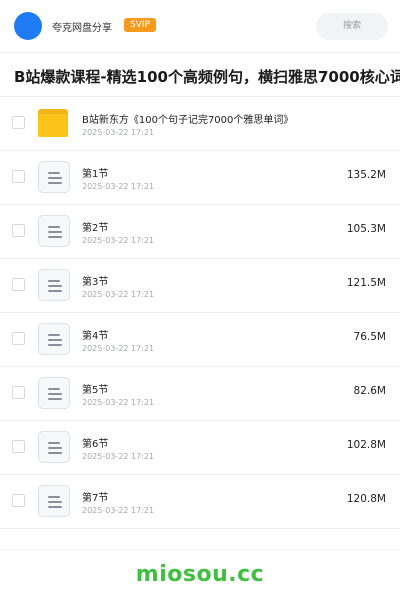 The image size is (400, 600). Describe the element at coordinates (53, 123) in the screenshot. I see `folder-icon` at that location.